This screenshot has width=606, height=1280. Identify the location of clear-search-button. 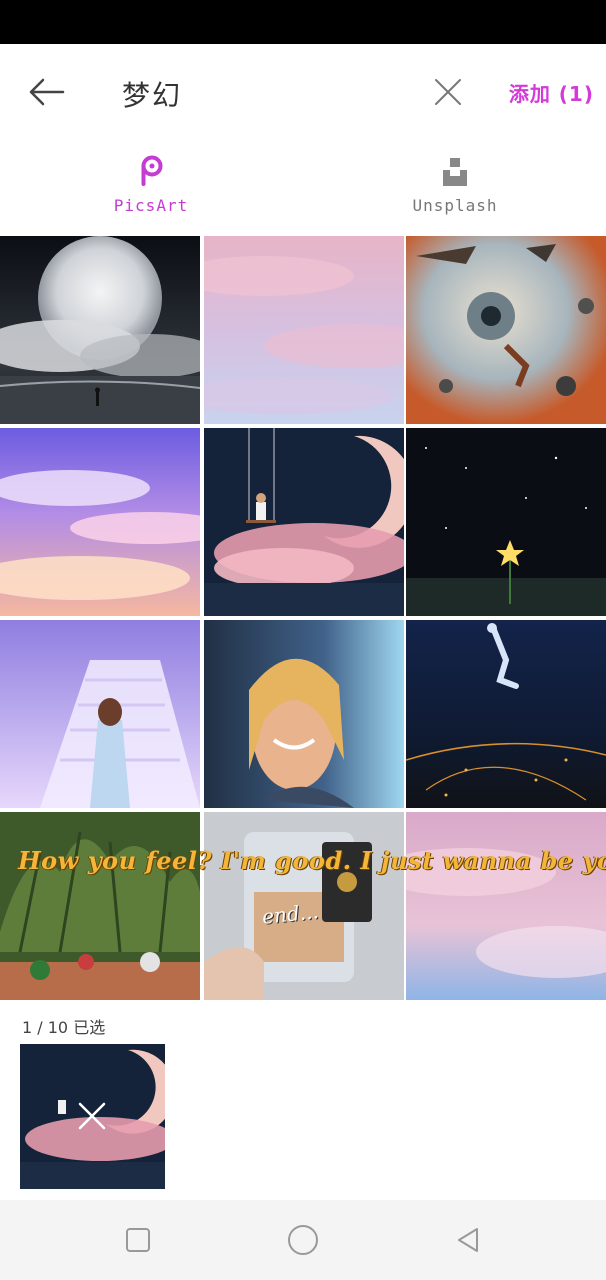
(448, 92).